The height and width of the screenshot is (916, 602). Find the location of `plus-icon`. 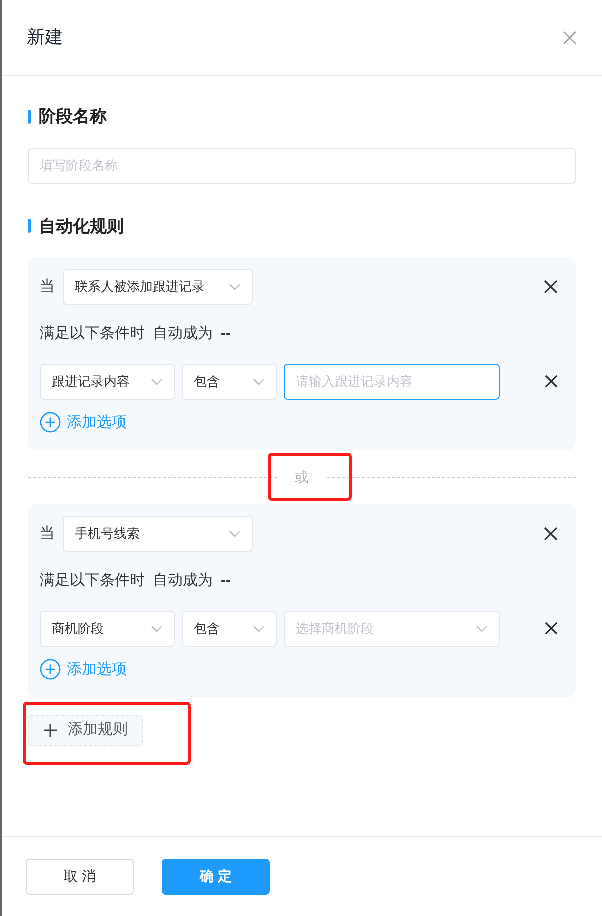

plus-icon is located at coordinates (50, 730).